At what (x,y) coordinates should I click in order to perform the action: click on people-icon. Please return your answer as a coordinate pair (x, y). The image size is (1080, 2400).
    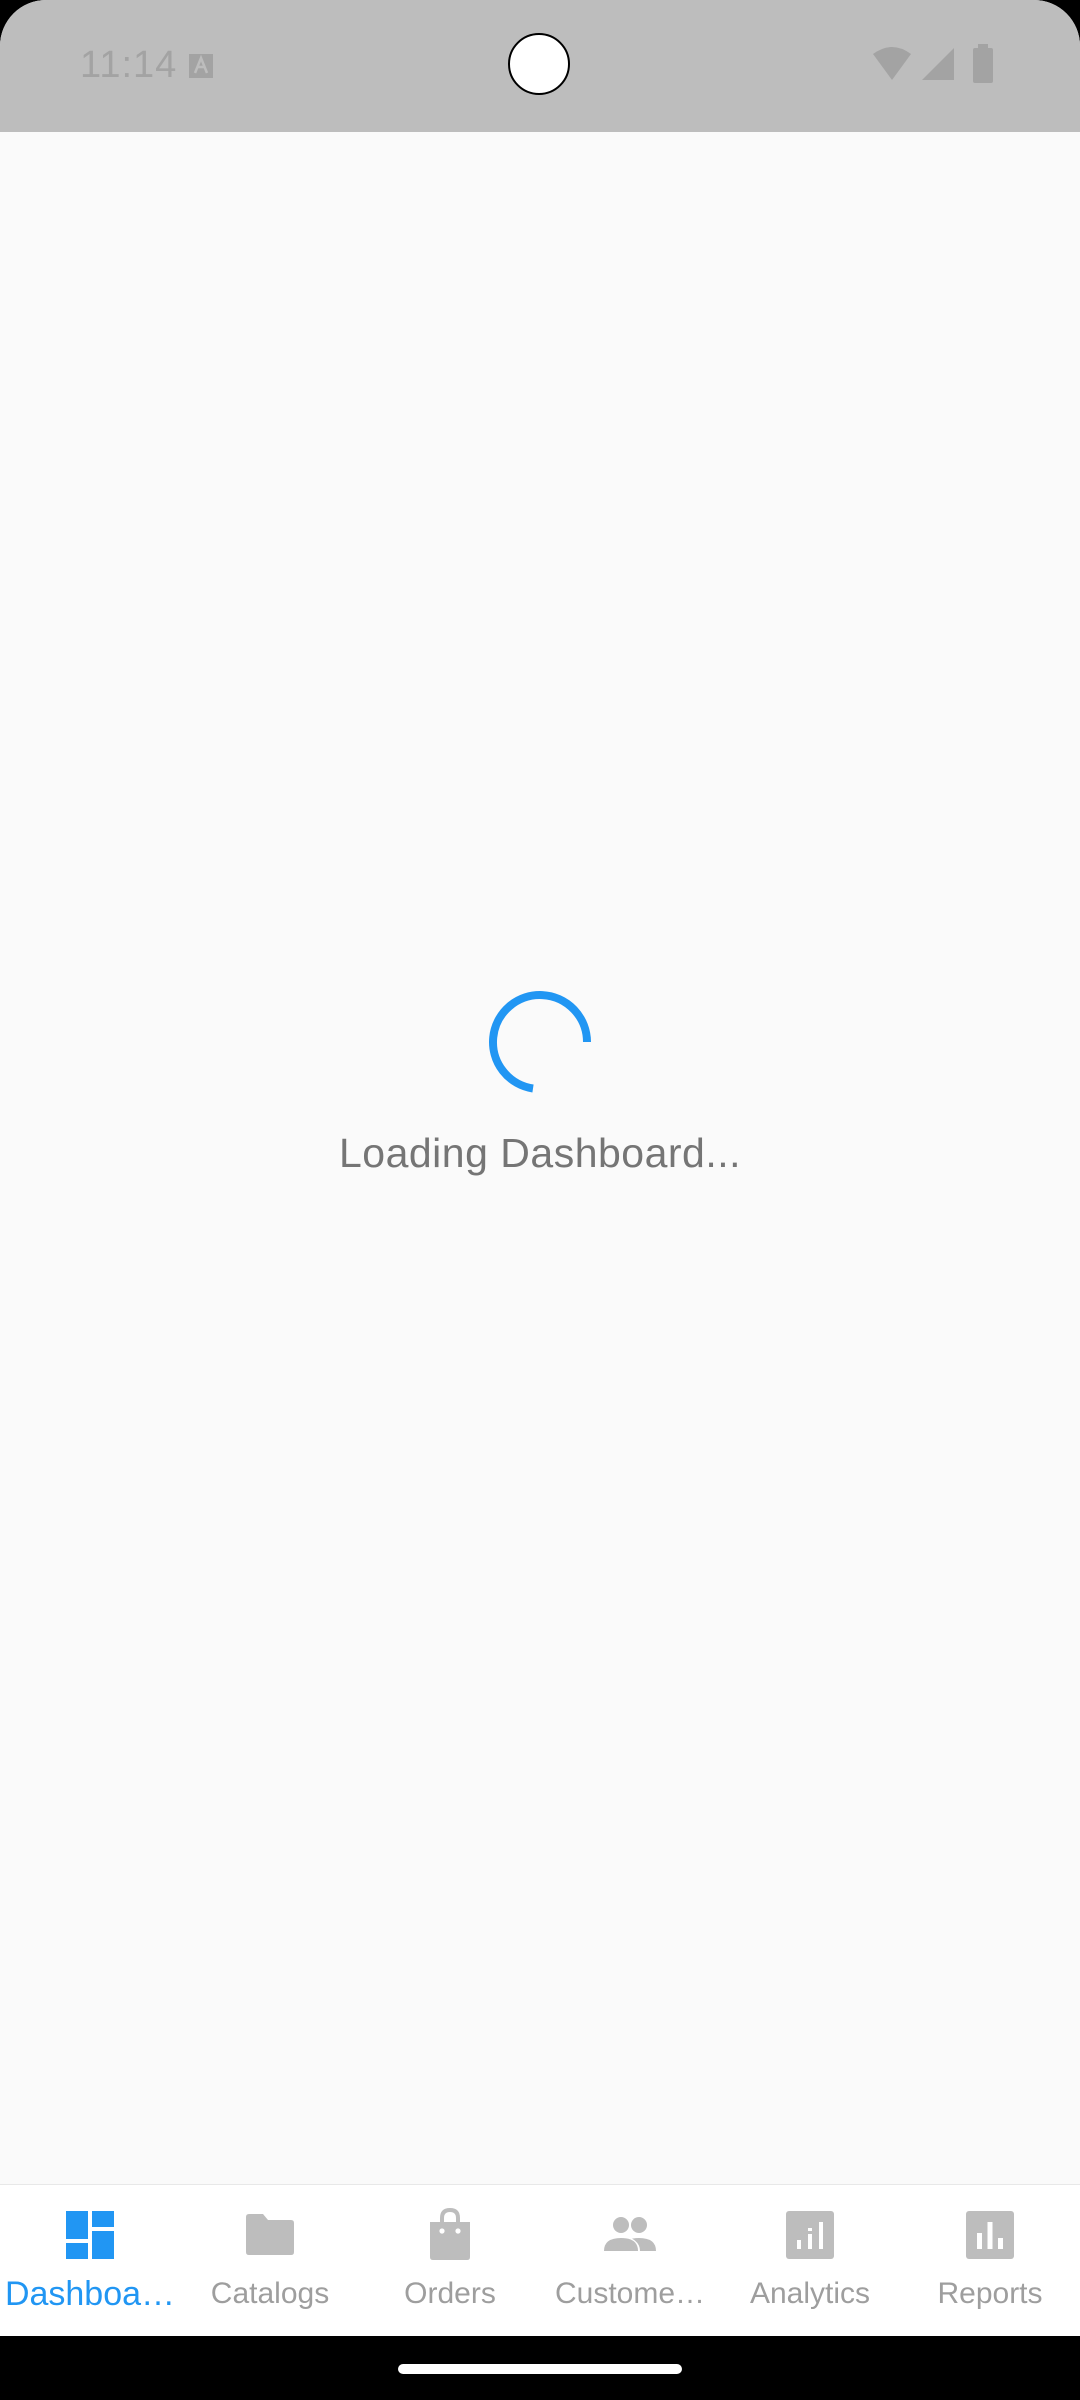
    Looking at the image, I should click on (630, 2234).